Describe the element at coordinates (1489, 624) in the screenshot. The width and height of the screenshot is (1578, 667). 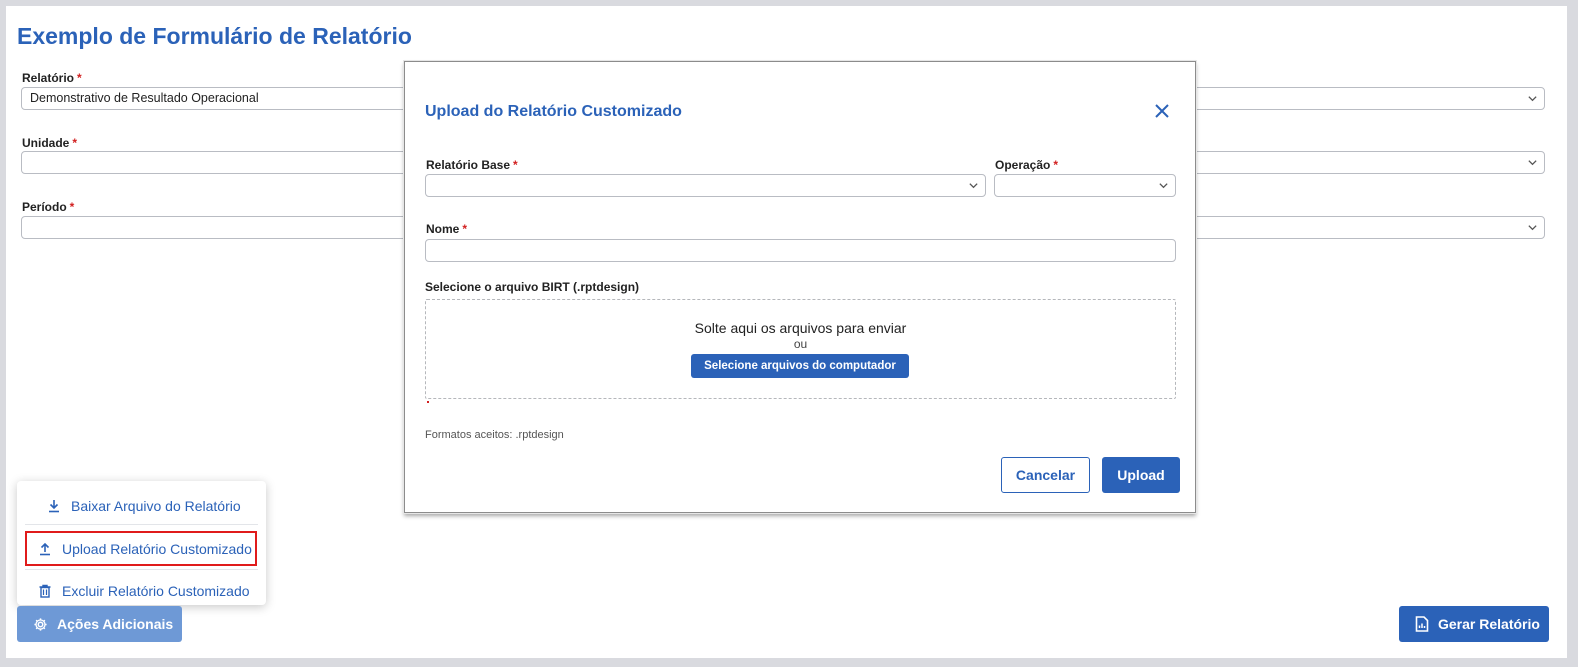
I see `gerar-relatorio-label: Gerar Relatório` at that location.